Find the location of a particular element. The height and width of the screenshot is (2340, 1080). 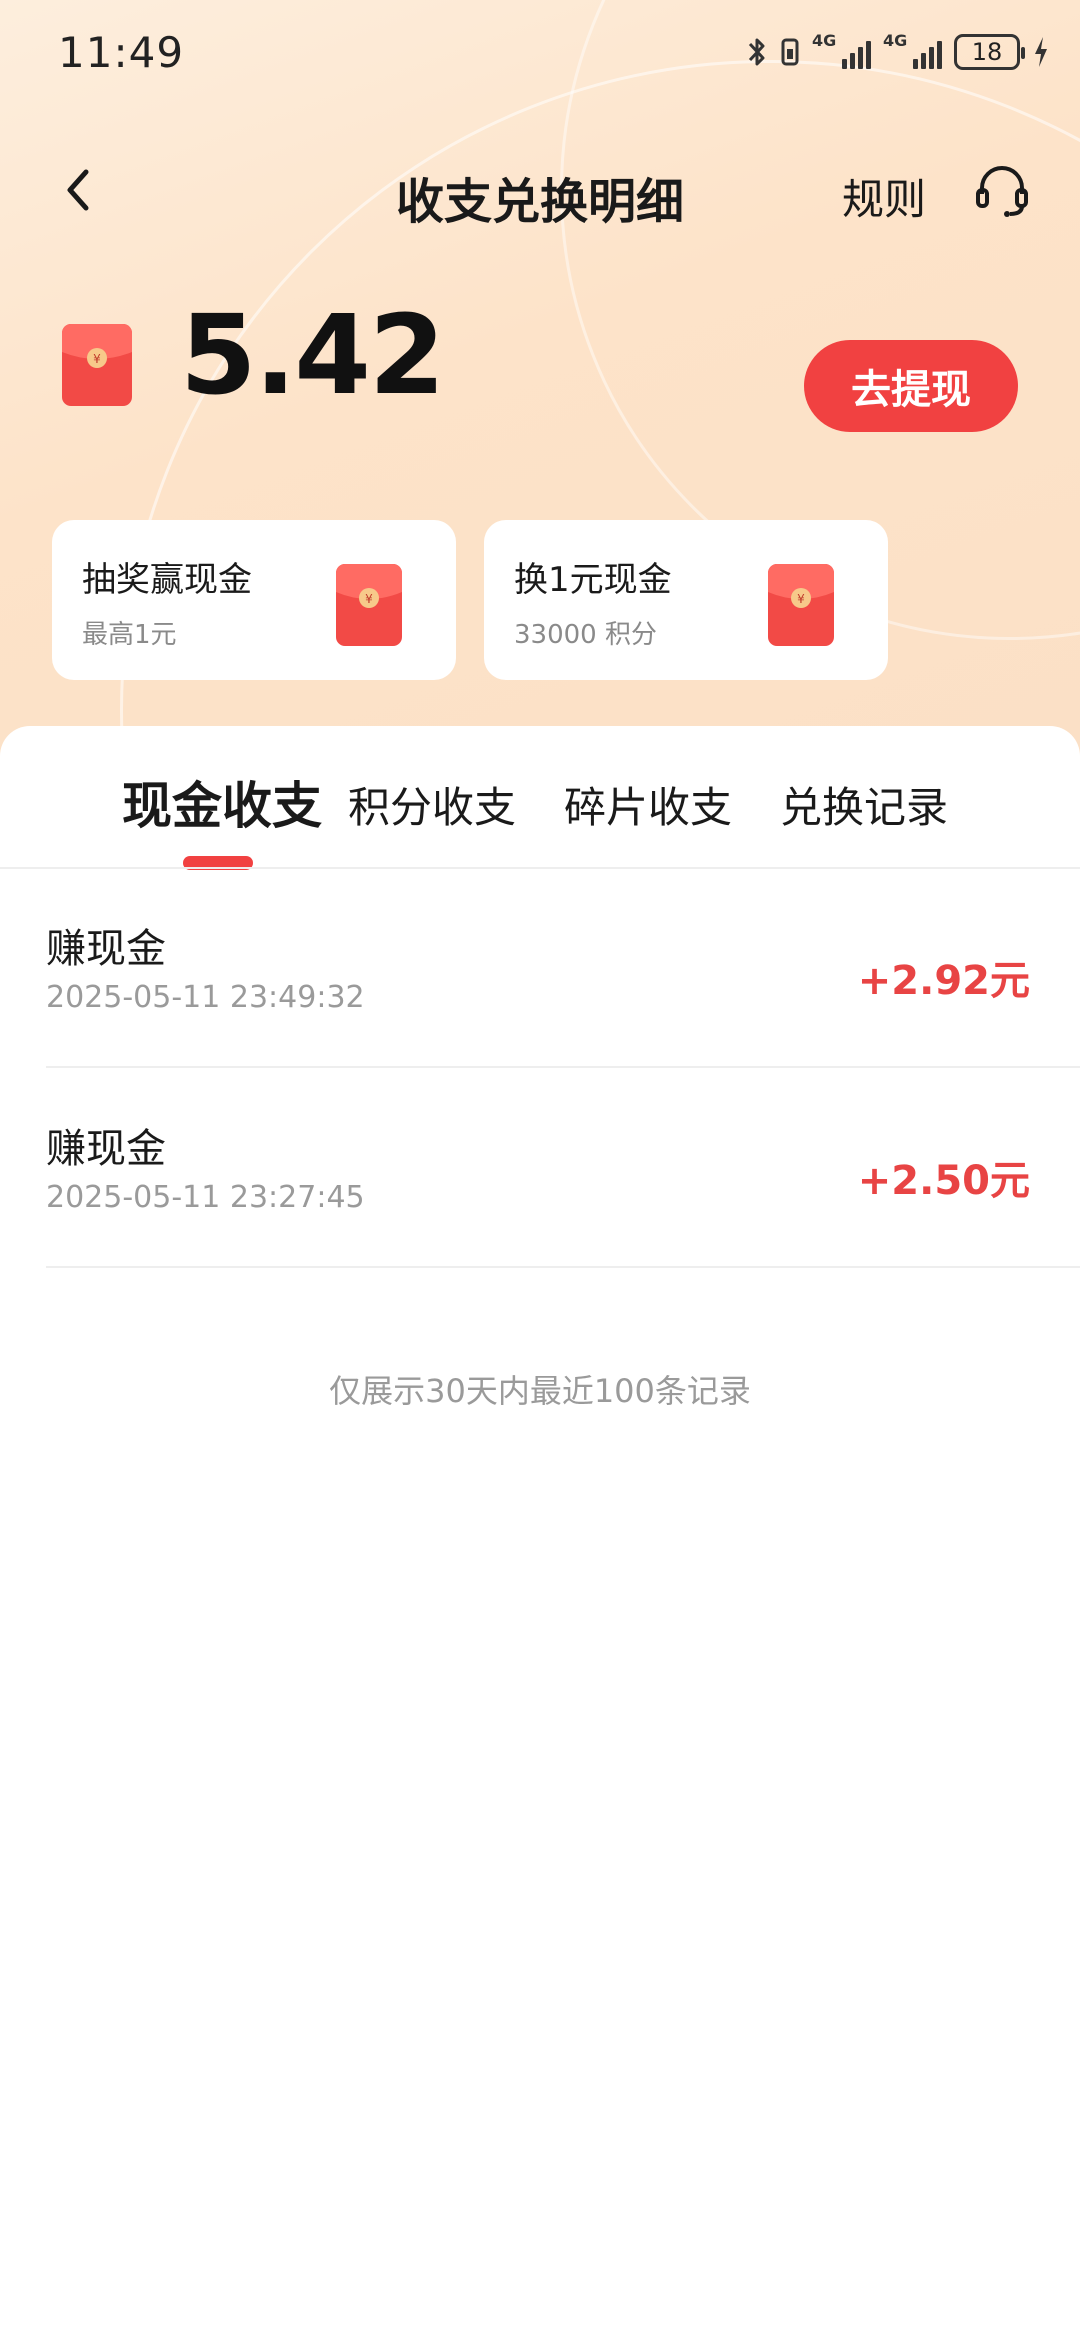

battery-icon: 18 is located at coordinates (989, 52).